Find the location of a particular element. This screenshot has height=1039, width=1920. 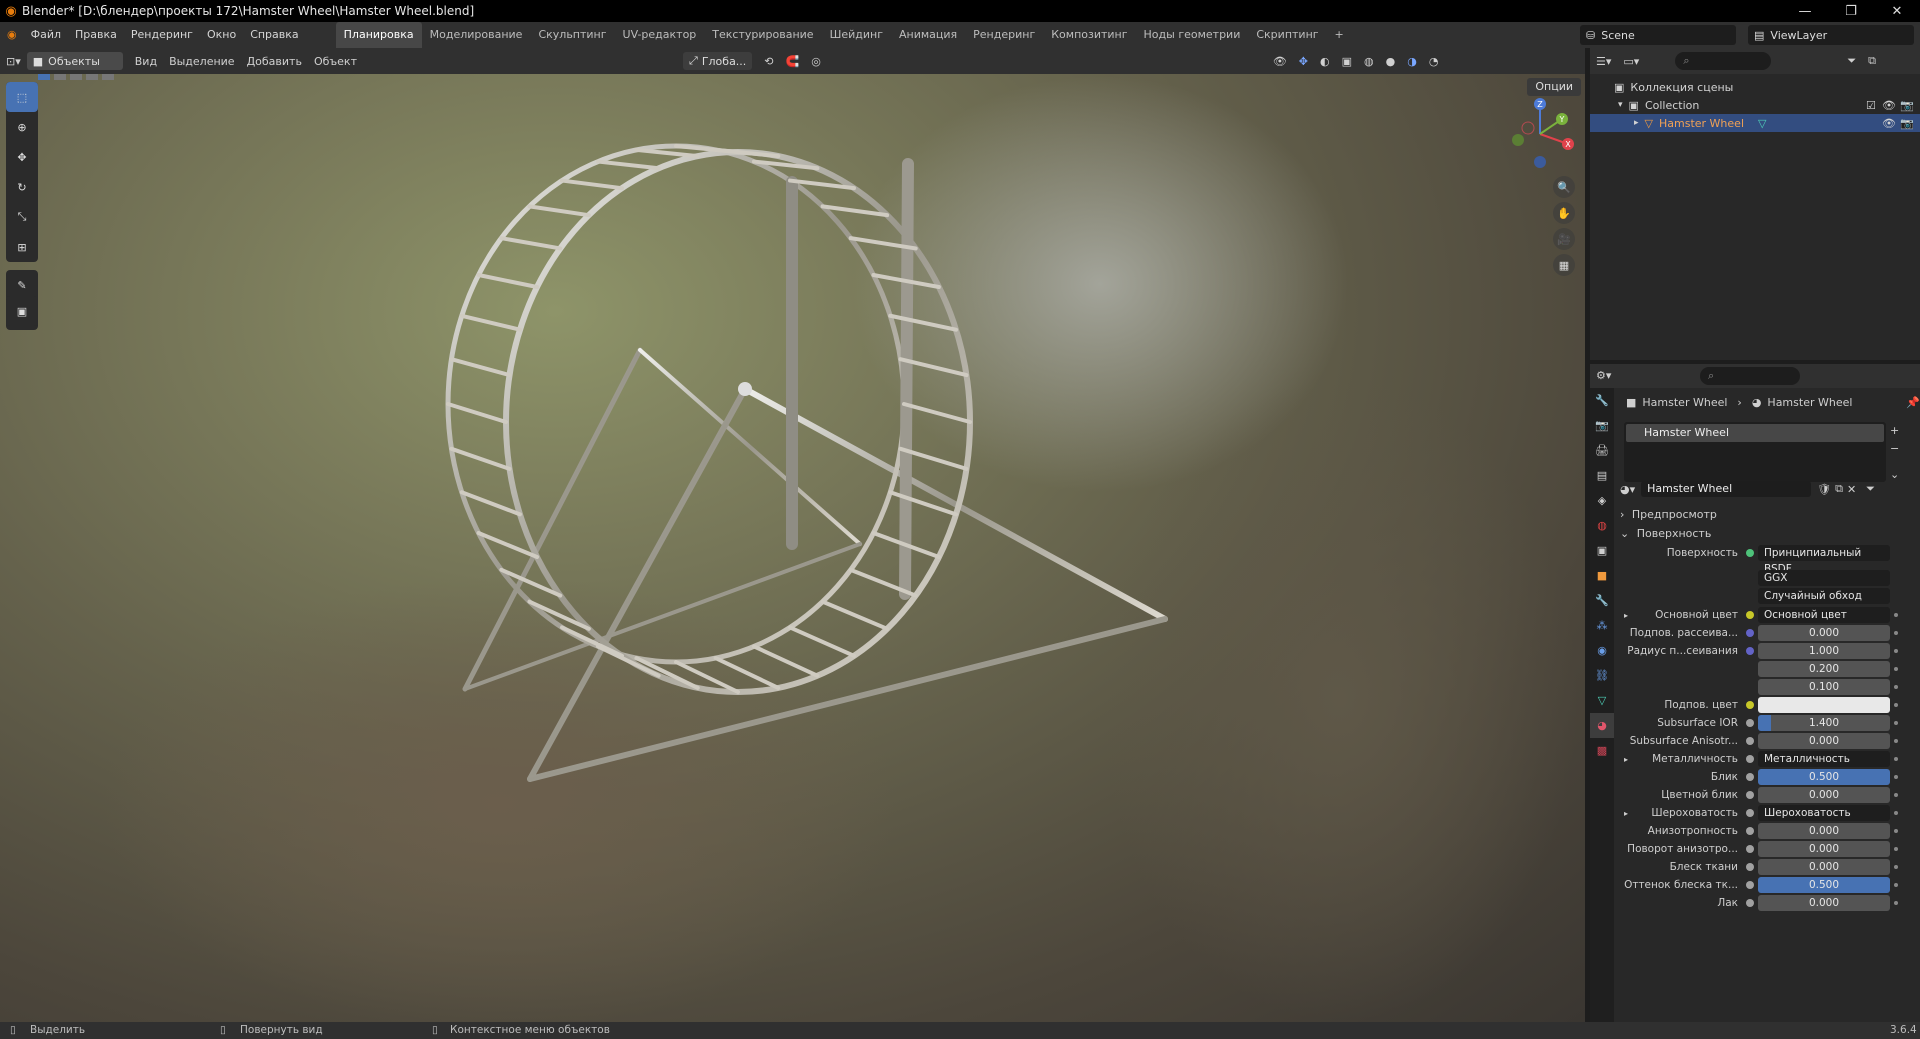

view-layer-selector: ▤ ViewLayer is located at coordinates (1831, 35).